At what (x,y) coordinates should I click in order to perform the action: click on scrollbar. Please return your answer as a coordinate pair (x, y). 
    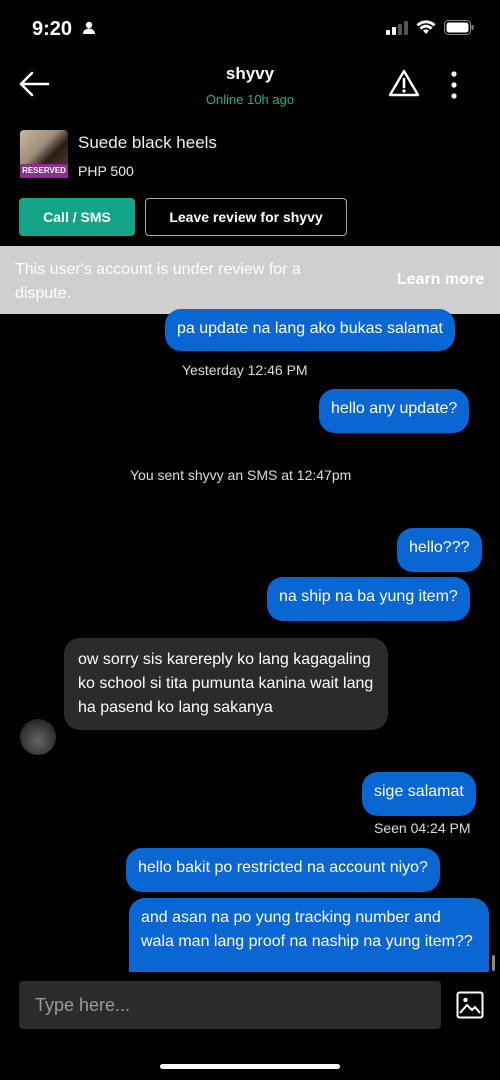
    Looking at the image, I should click on (493, 963).